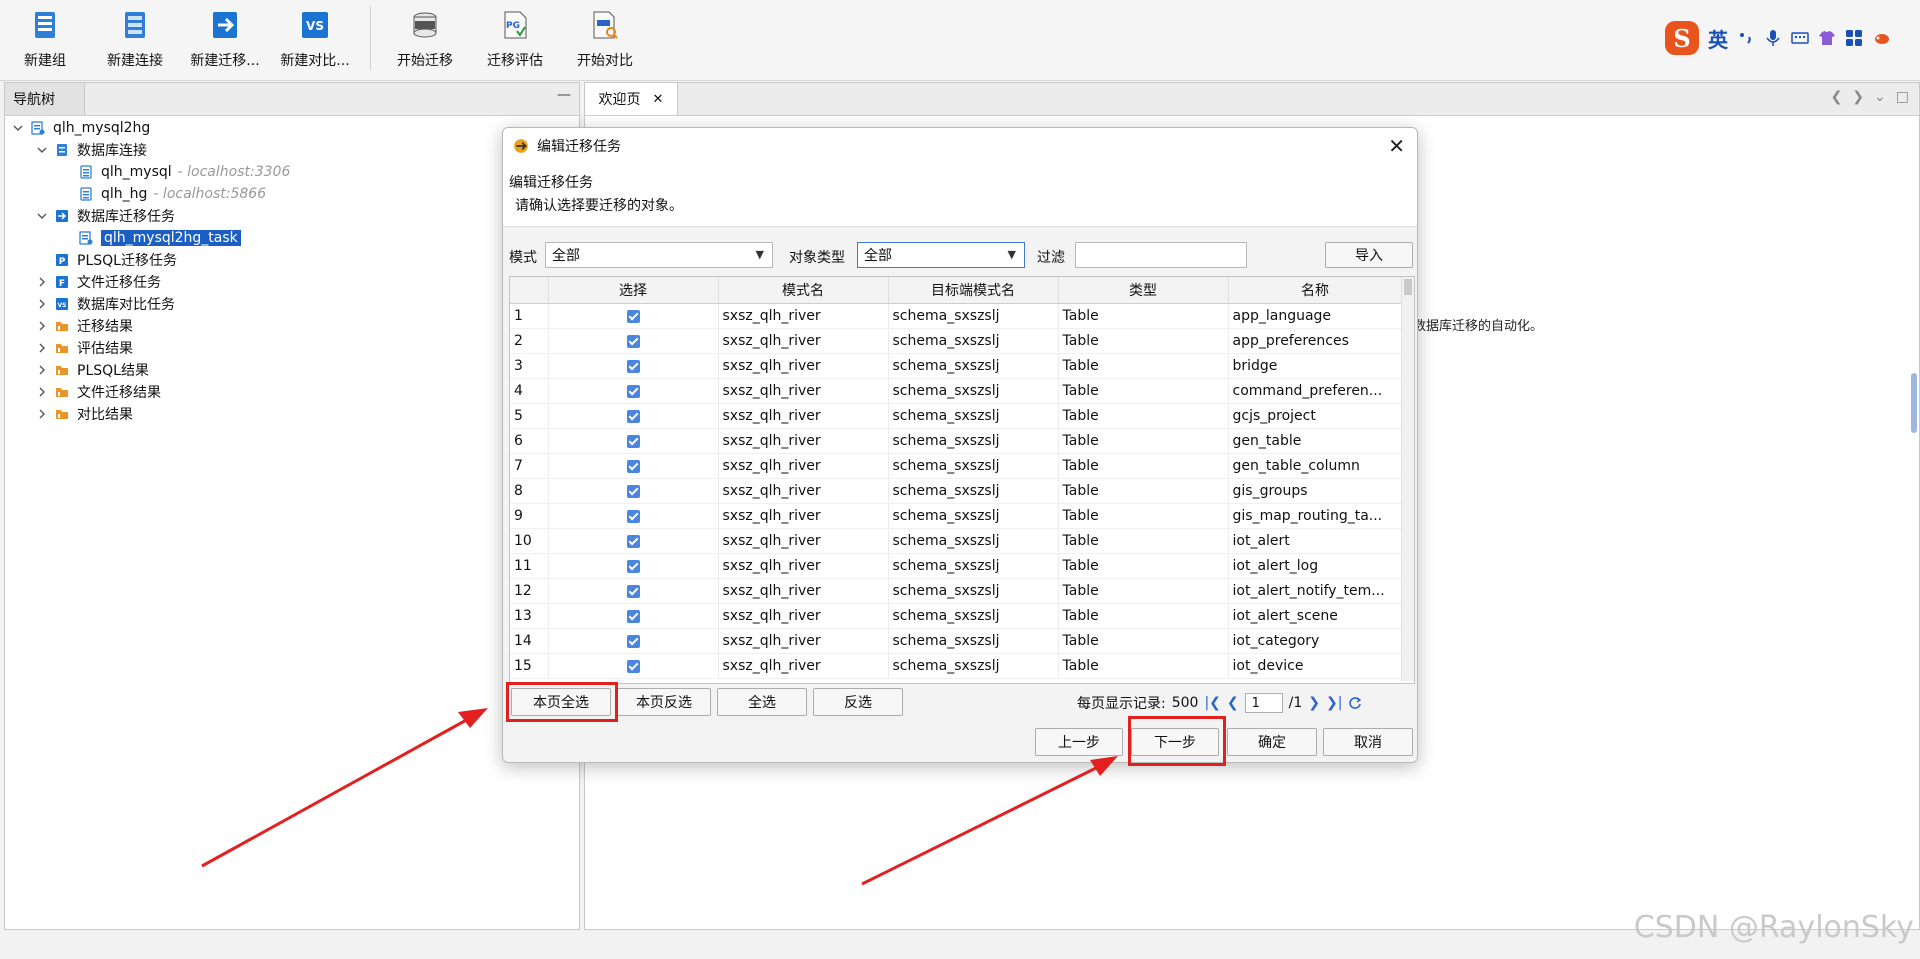 The width and height of the screenshot is (1920, 959). Describe the element at coordinates (981, 825) in the screenshot. I see `arrow-to-next-step` at that location.